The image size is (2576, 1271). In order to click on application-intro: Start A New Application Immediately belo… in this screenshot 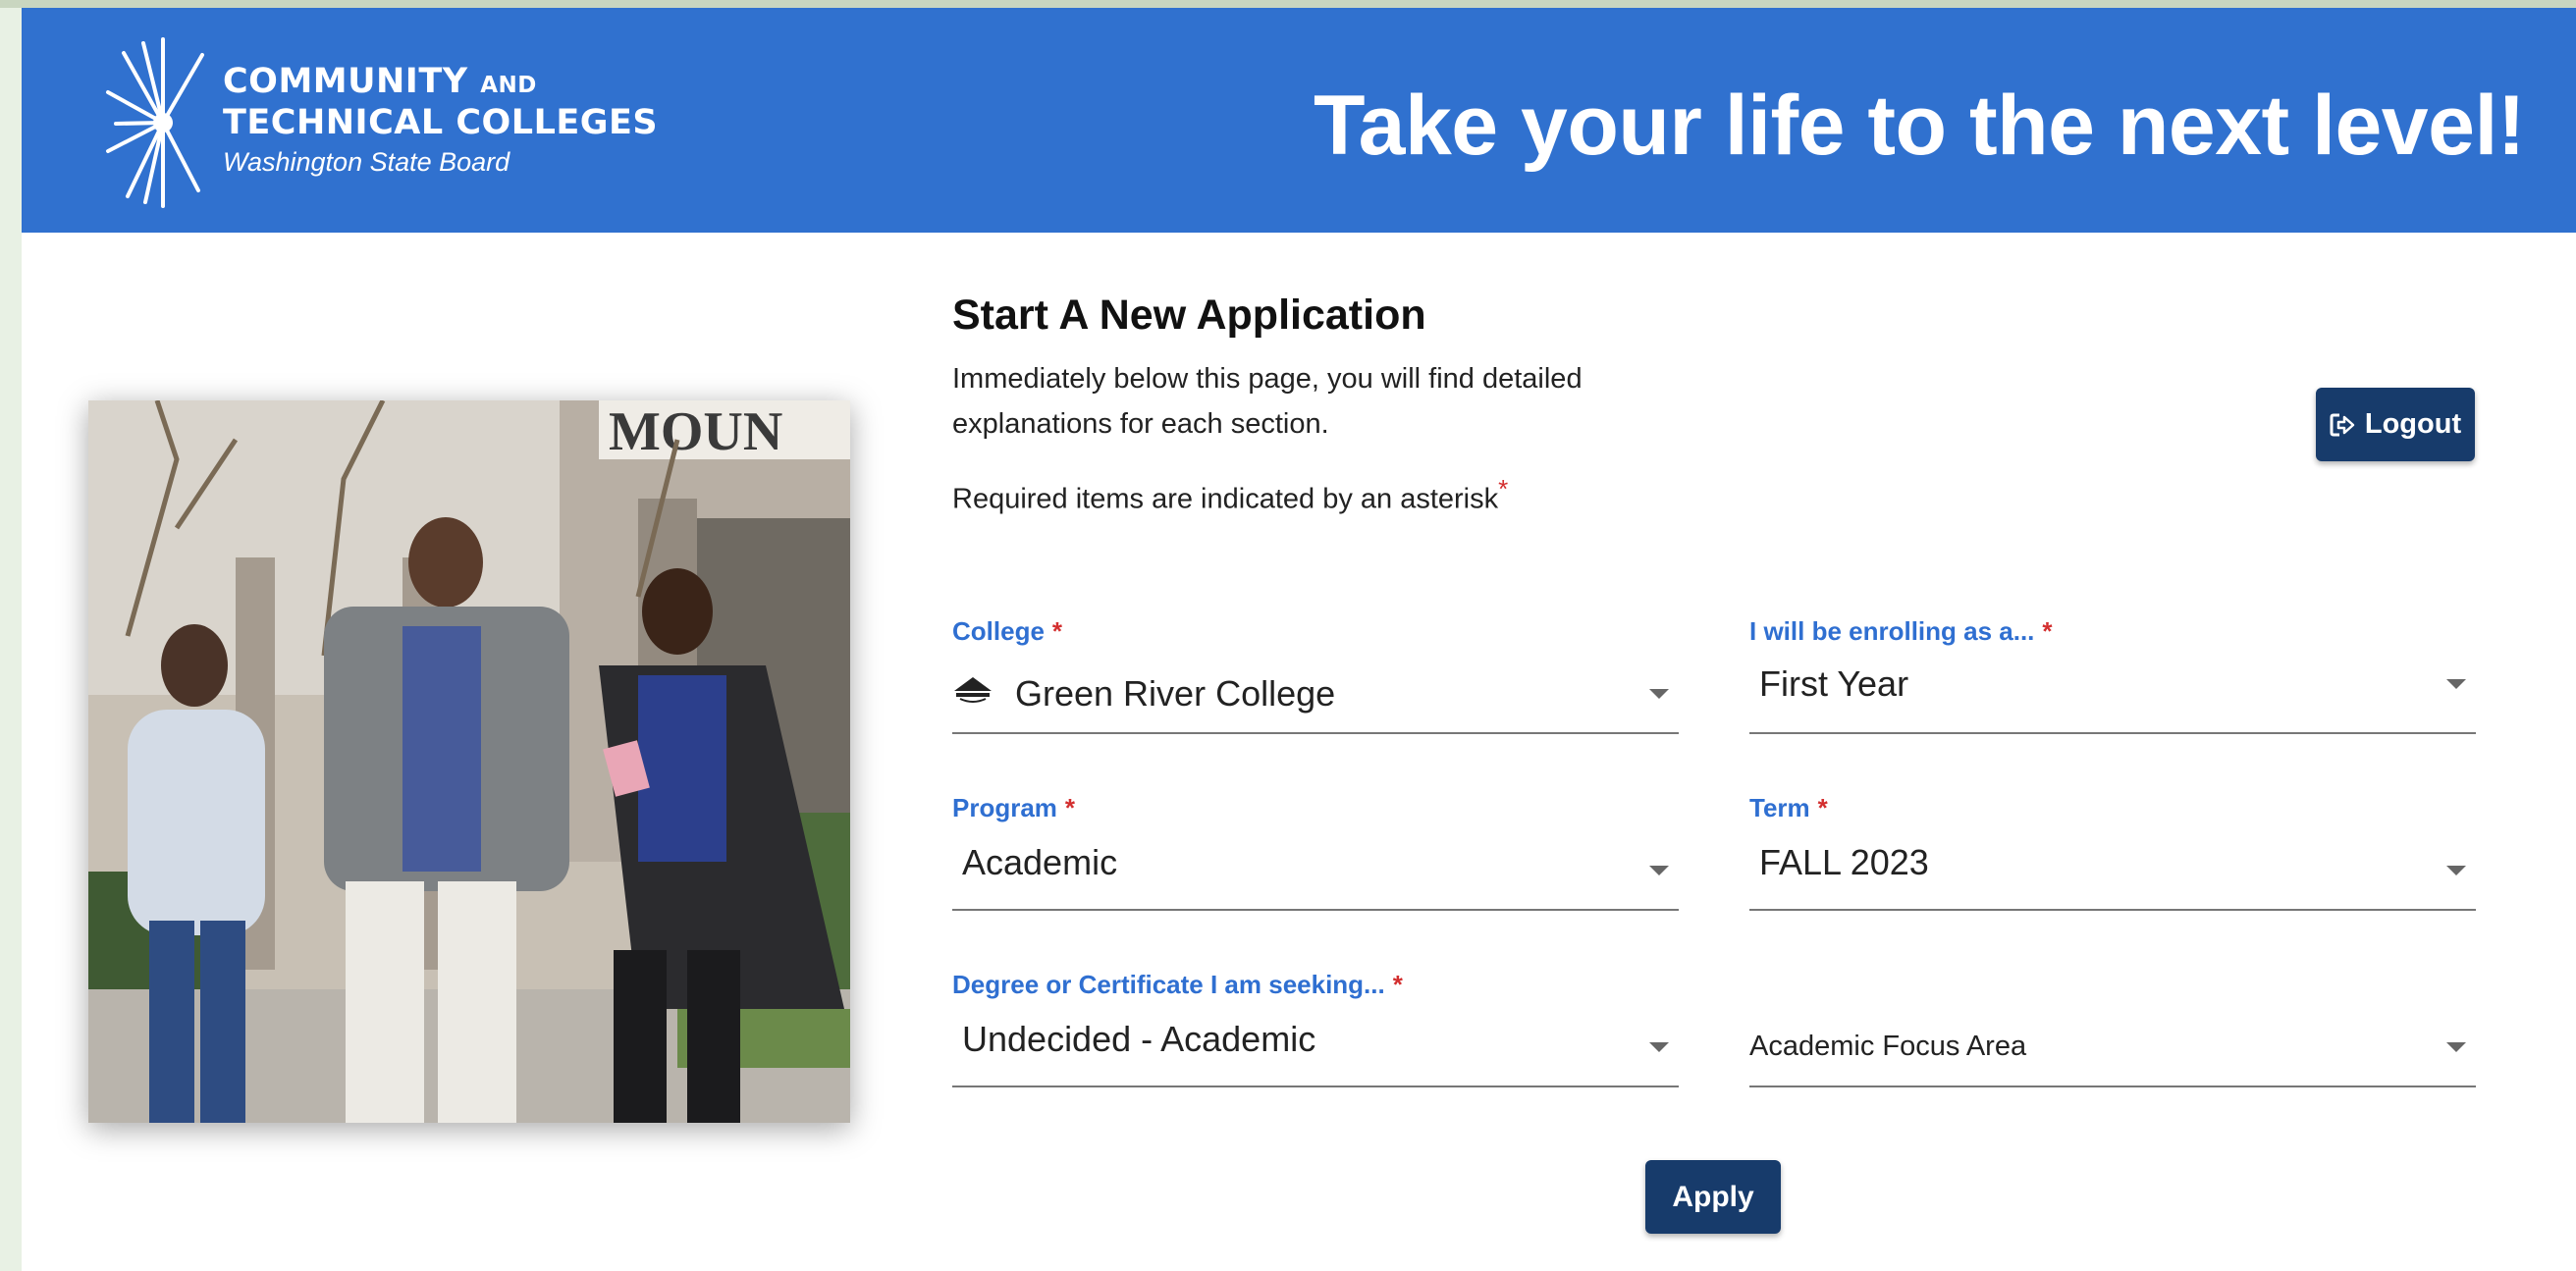, I will do `click(1727, 402)`.